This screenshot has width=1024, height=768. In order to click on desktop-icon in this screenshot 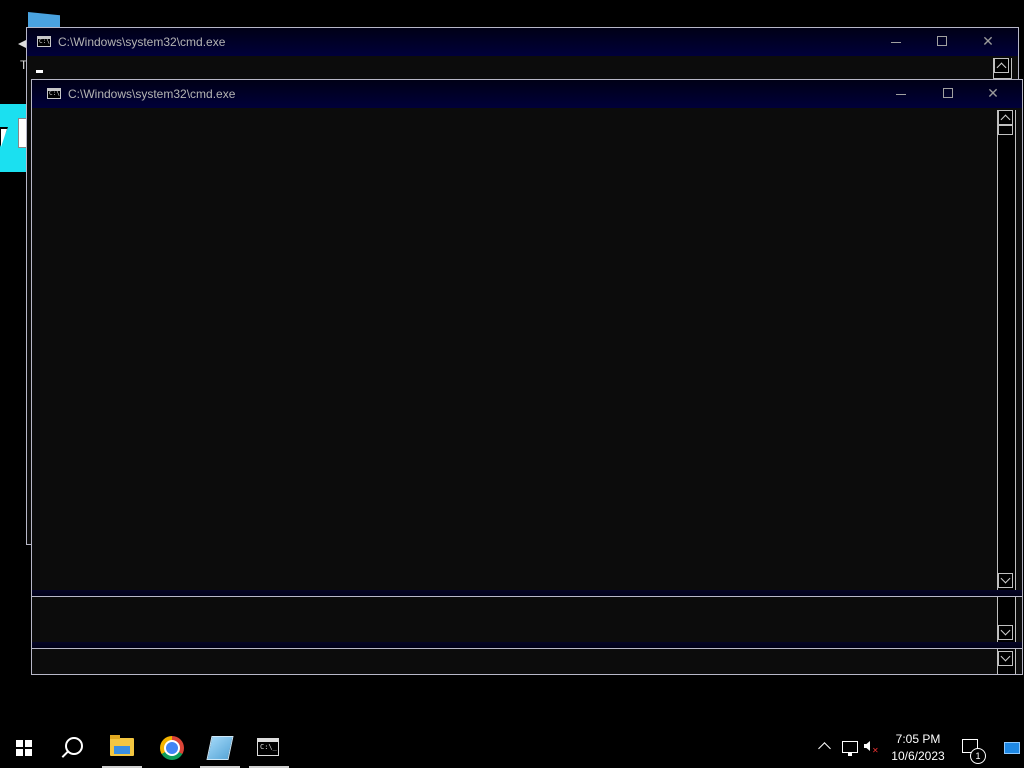, I will do `click(44, 20)`.